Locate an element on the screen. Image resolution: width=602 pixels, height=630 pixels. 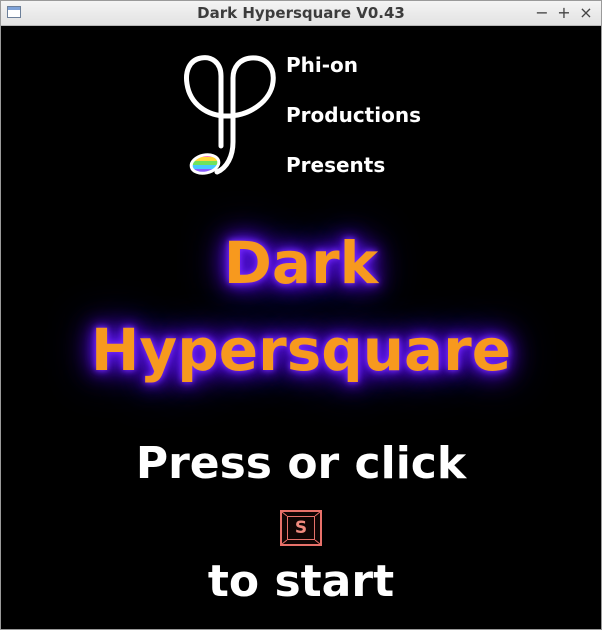
studio-name-line-1: Phi-on is located at coordinates (322, 65).